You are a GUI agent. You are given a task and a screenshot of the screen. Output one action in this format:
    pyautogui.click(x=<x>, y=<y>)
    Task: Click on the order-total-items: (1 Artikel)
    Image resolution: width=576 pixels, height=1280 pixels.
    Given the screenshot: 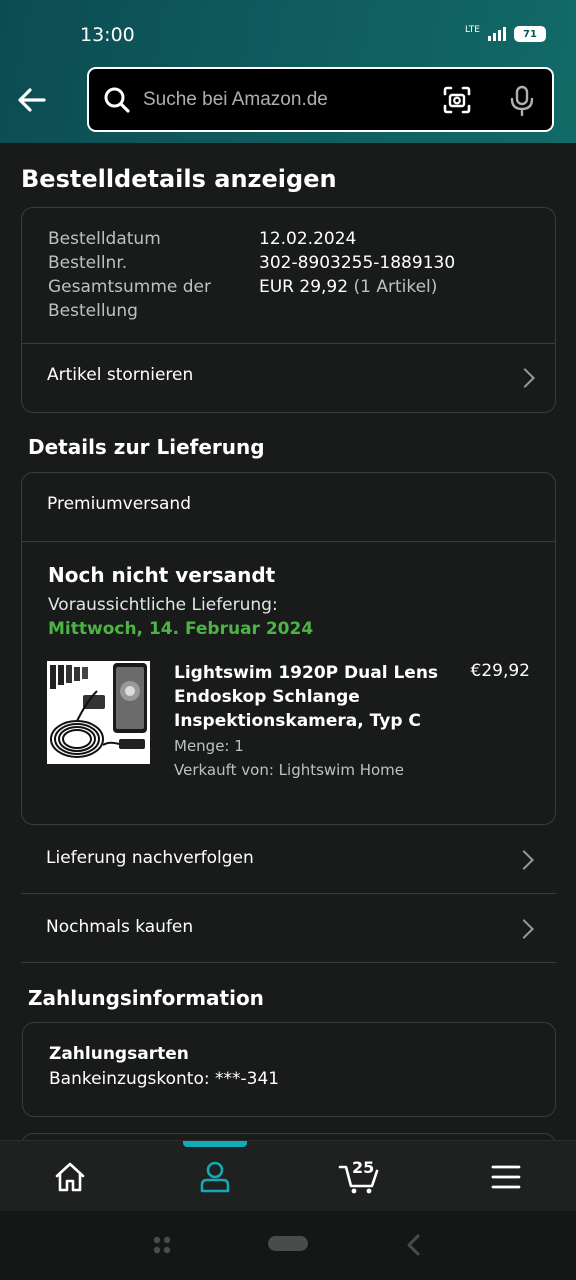 What is the action you would take?
    pyautogui.click(x=395, y=287)
    